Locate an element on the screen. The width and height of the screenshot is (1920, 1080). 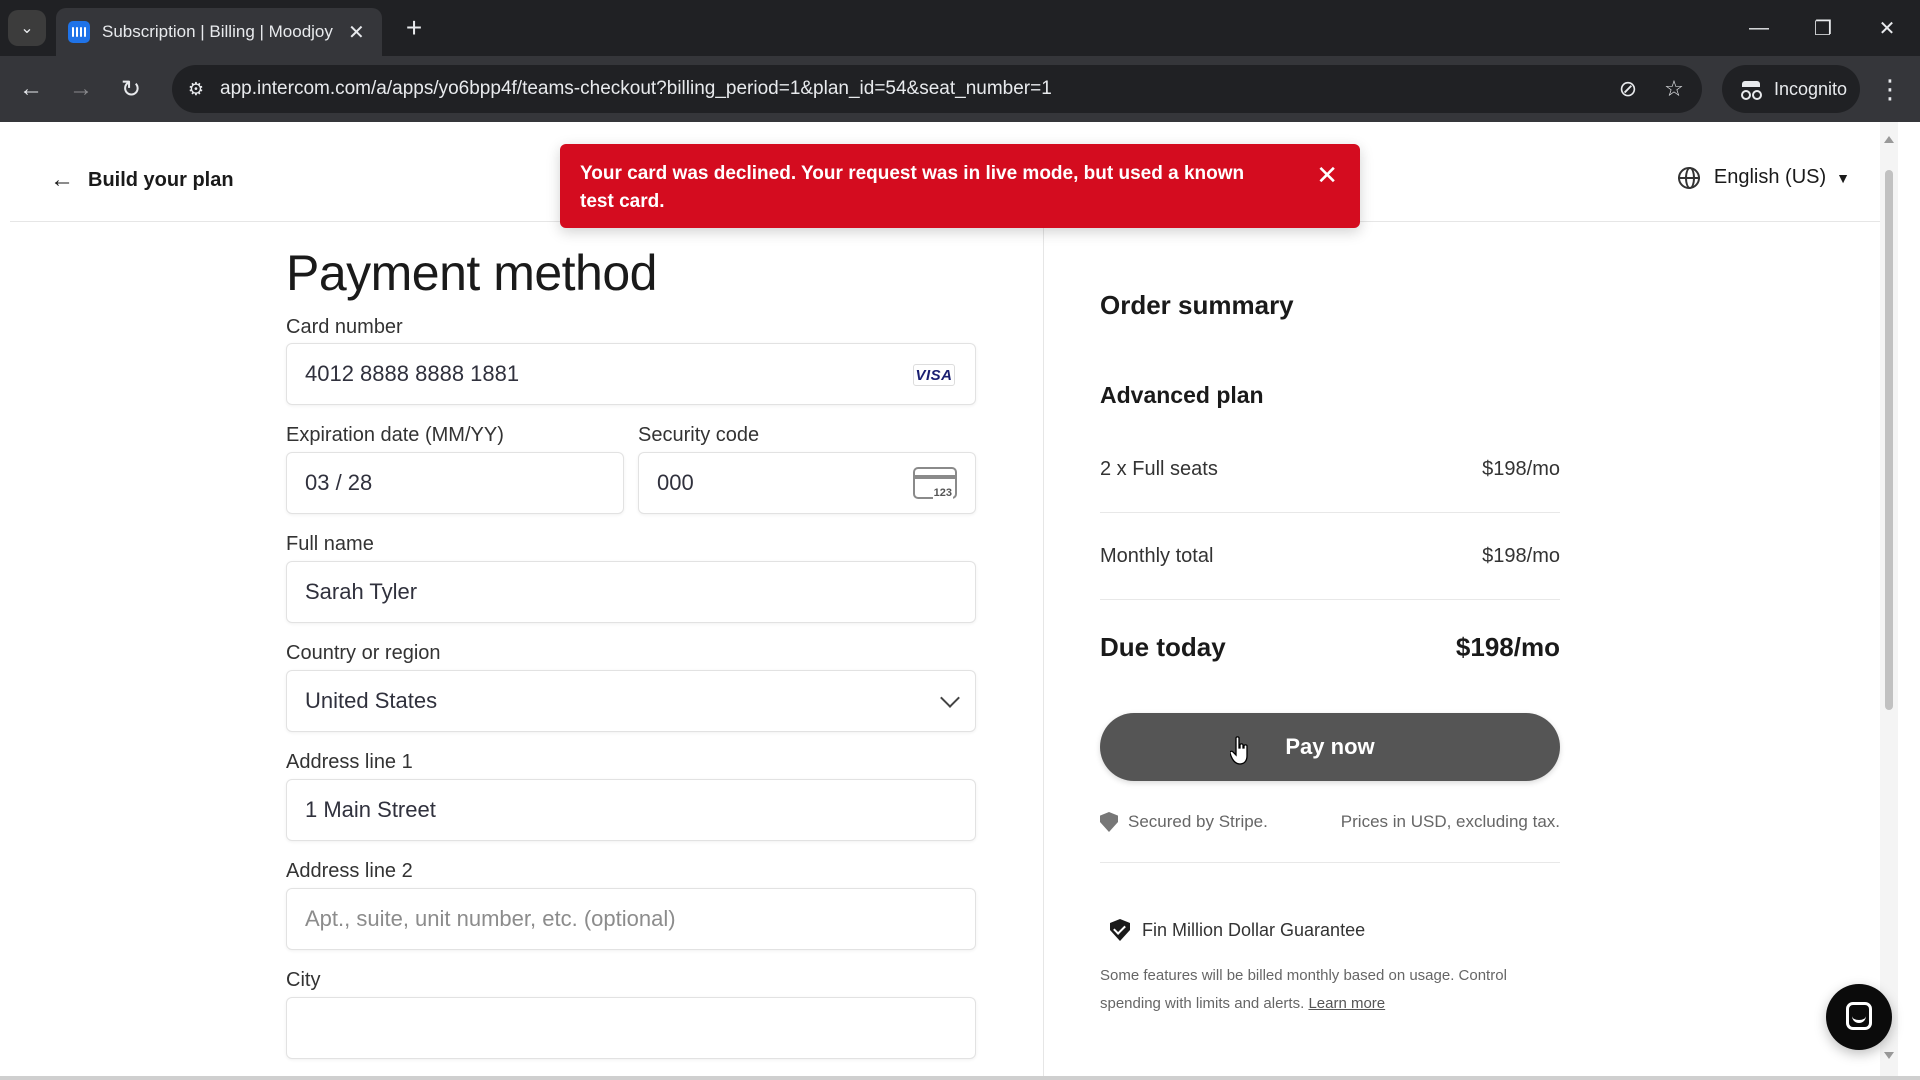
hand-cursor-icon is located at coordinates (1239, 750).